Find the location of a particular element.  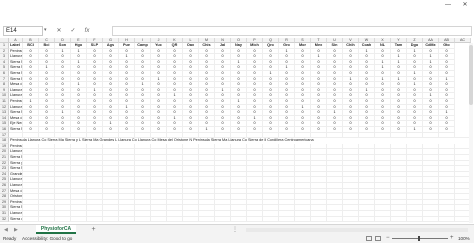

sheet-tab-bar: ◀ ▶ PhysioforCA + ⋮ is located at coordinates (237, 229).